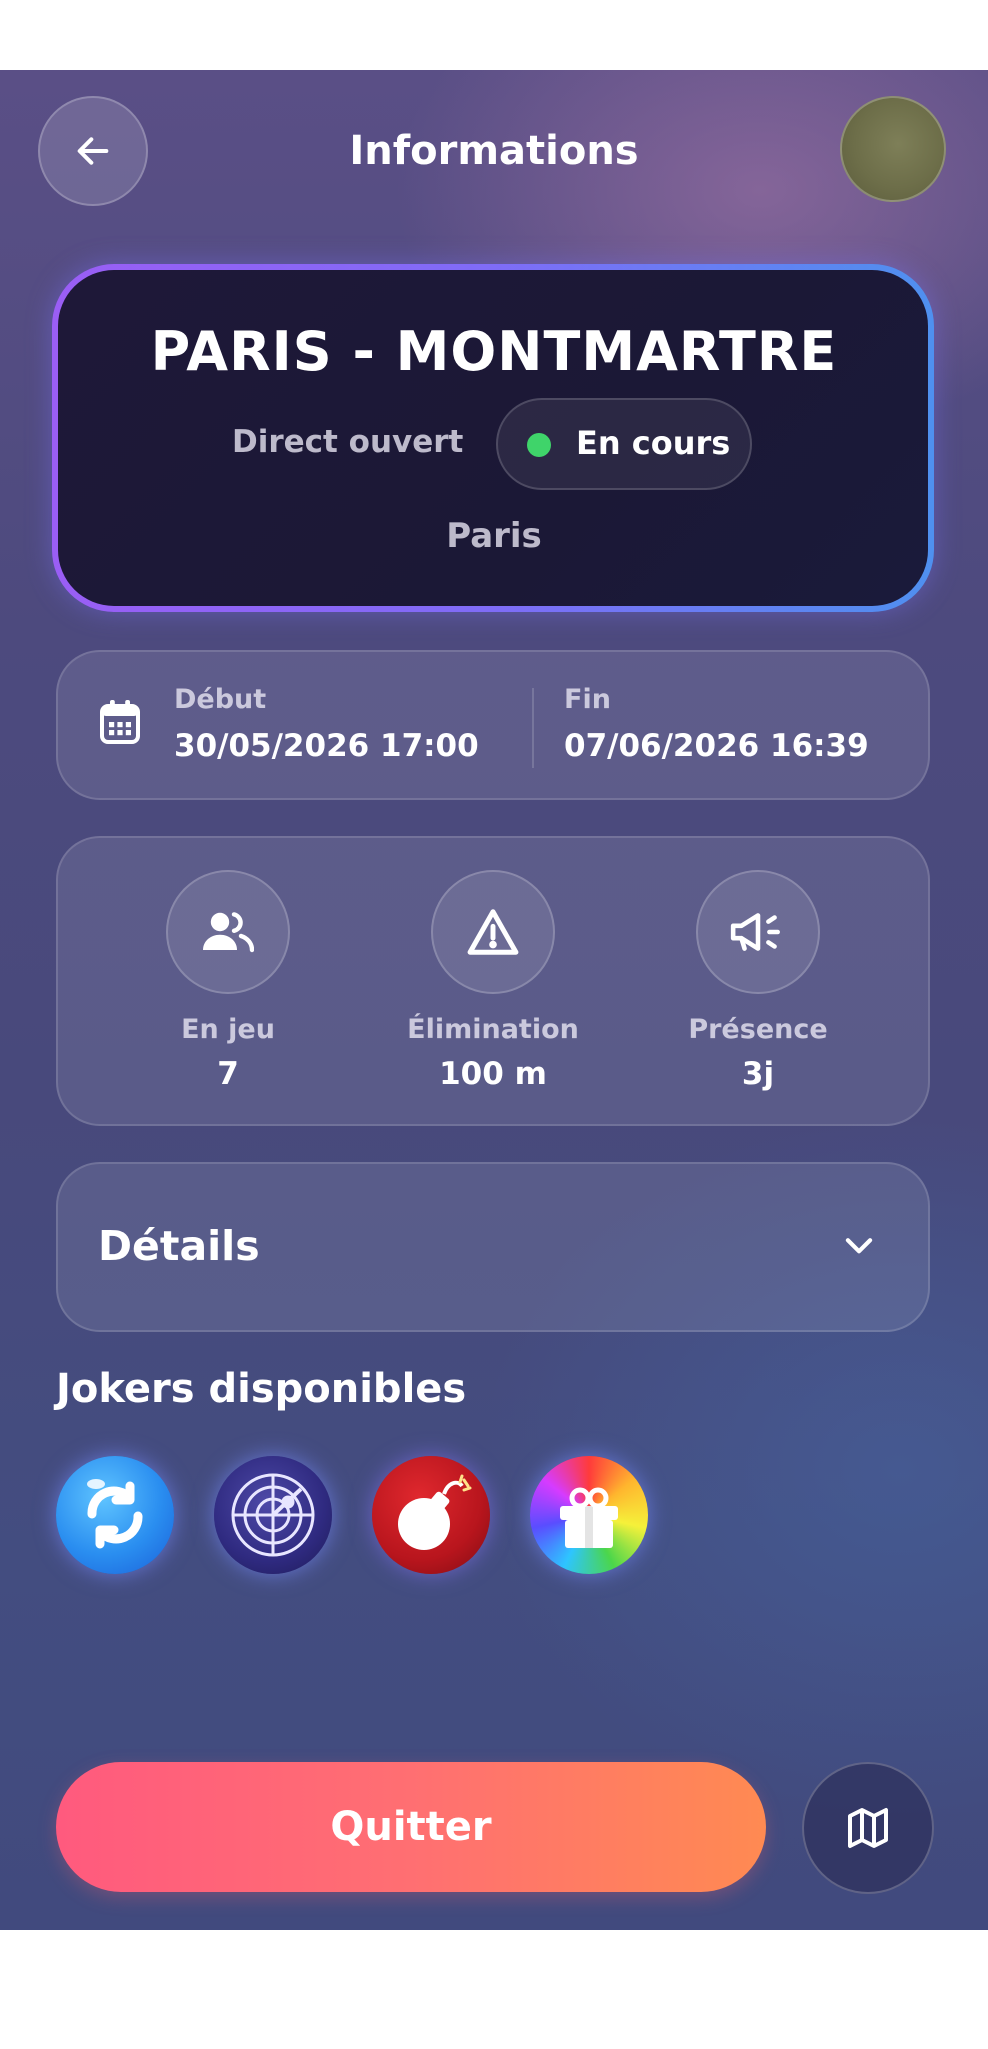  Describe the element at coordinates (261, 1389) in the screenshot. I see `jokers-title: Jokers disponibles` at that location.